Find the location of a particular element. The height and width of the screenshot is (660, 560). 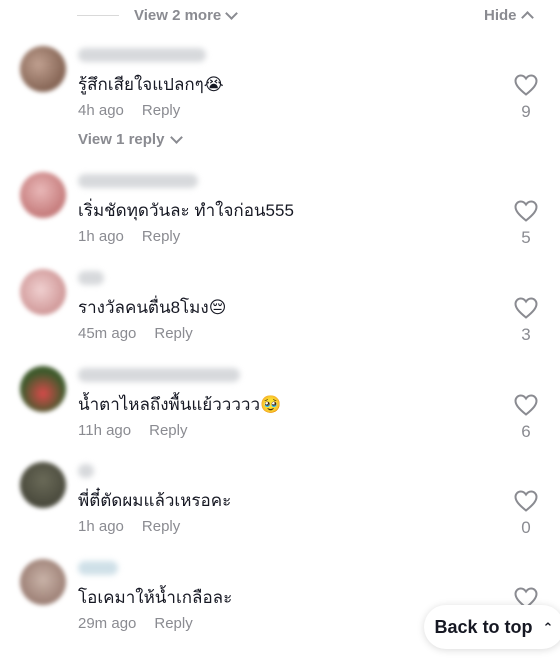

like-count: 9 is located at coordinates (526, 111).